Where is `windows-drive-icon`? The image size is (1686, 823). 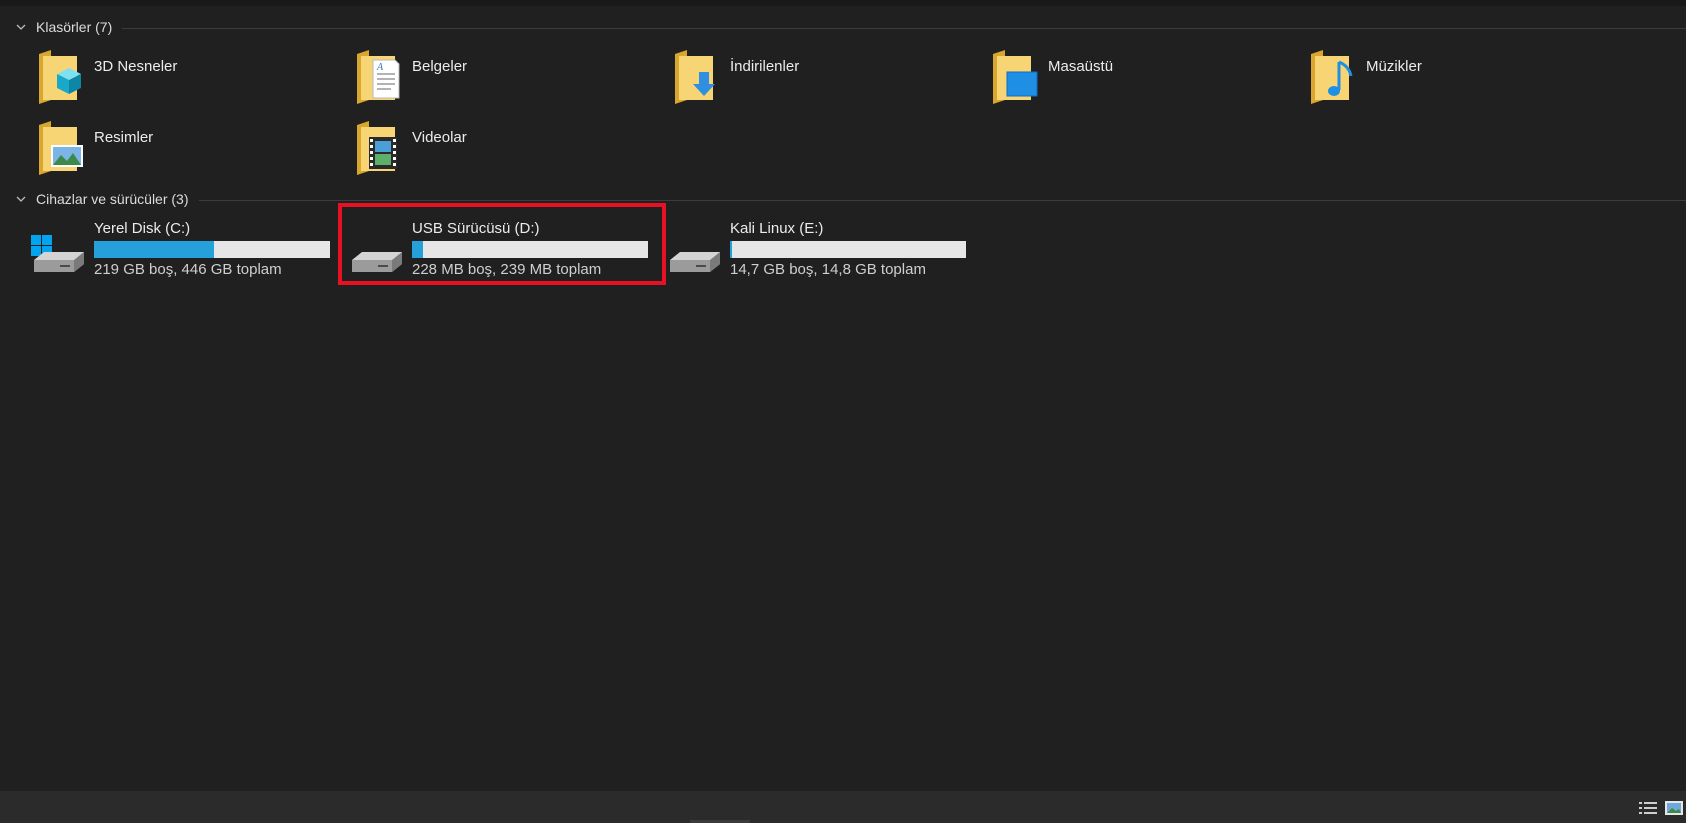
windows-drive-icon is located at coordinates (57, 253).